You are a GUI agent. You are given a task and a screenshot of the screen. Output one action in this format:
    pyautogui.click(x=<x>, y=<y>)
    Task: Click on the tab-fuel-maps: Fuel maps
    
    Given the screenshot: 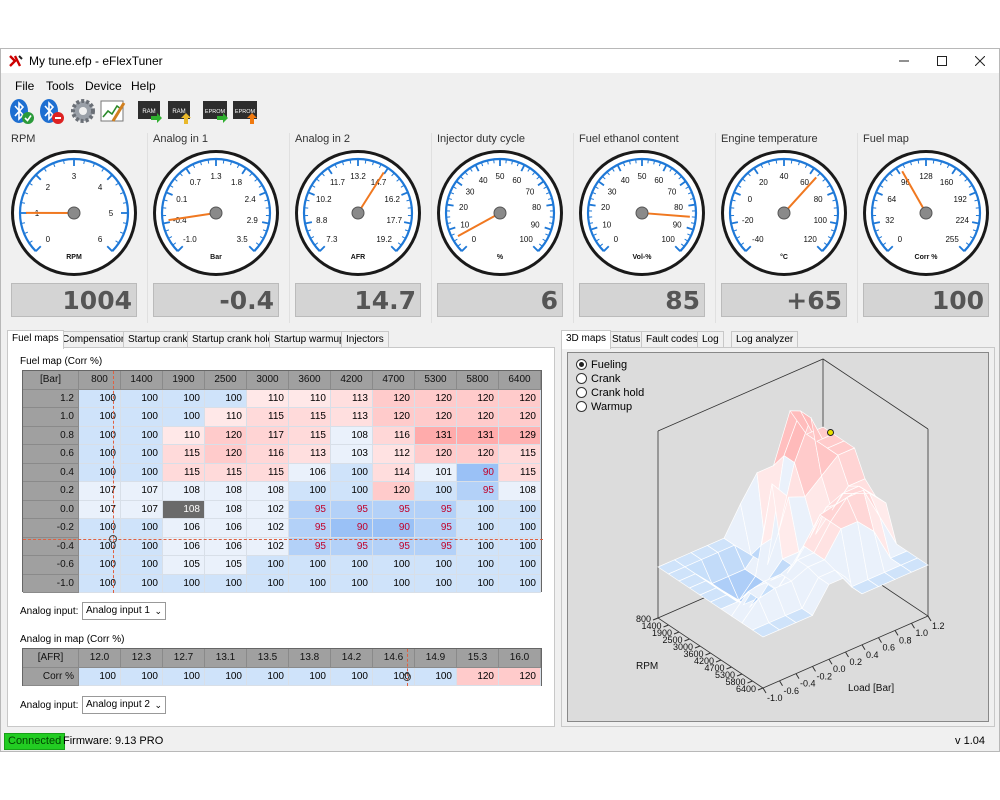 What is the action you would take?
    pyautogui.click(x=35, y=339)
    